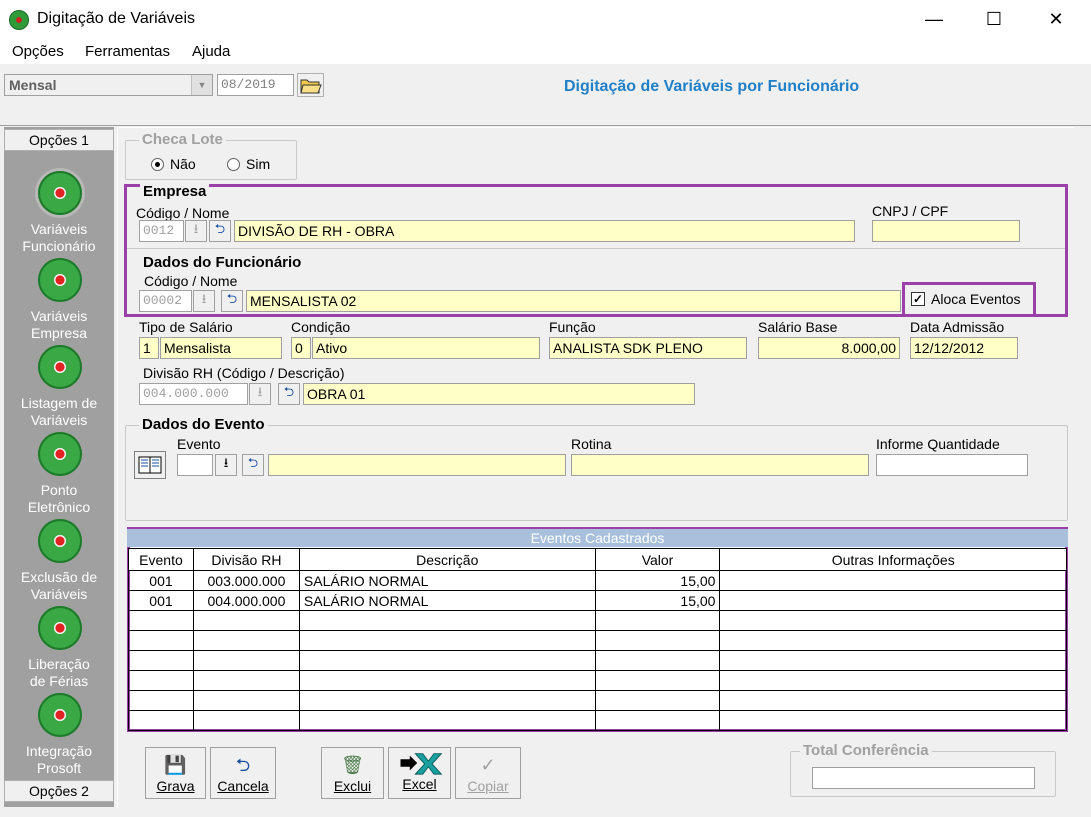  I want to click on column-header-evento: Evento, so click(161, 559).